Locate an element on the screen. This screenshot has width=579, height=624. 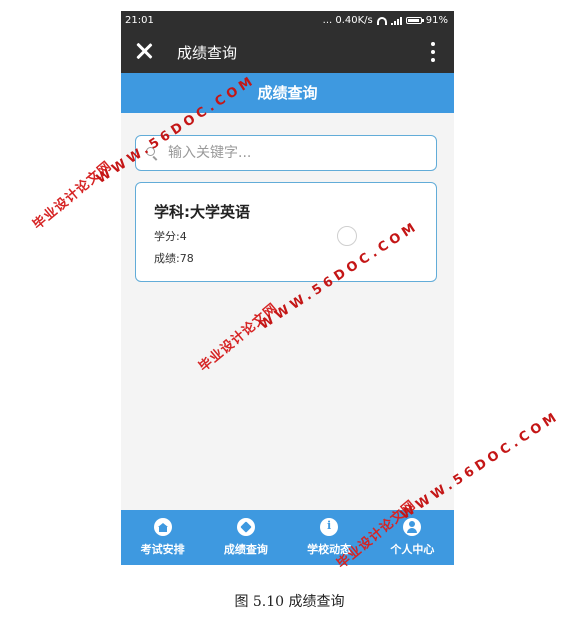
tab-school-news: i 学校动态 is located at coordinates (329, 537).